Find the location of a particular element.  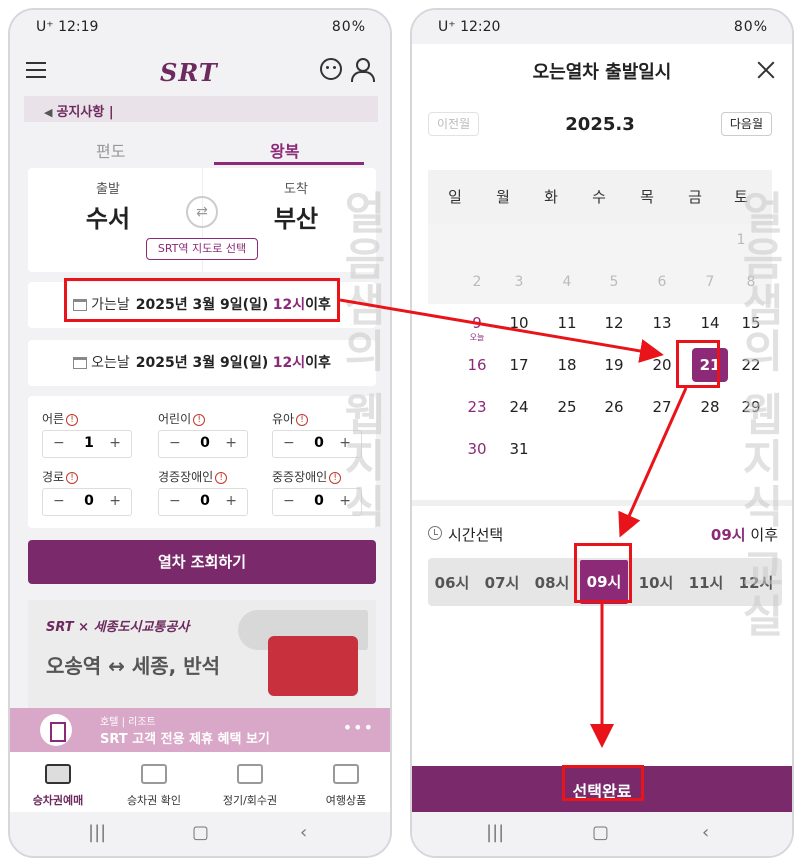

clock-icon is located at coordinates (435, 533).